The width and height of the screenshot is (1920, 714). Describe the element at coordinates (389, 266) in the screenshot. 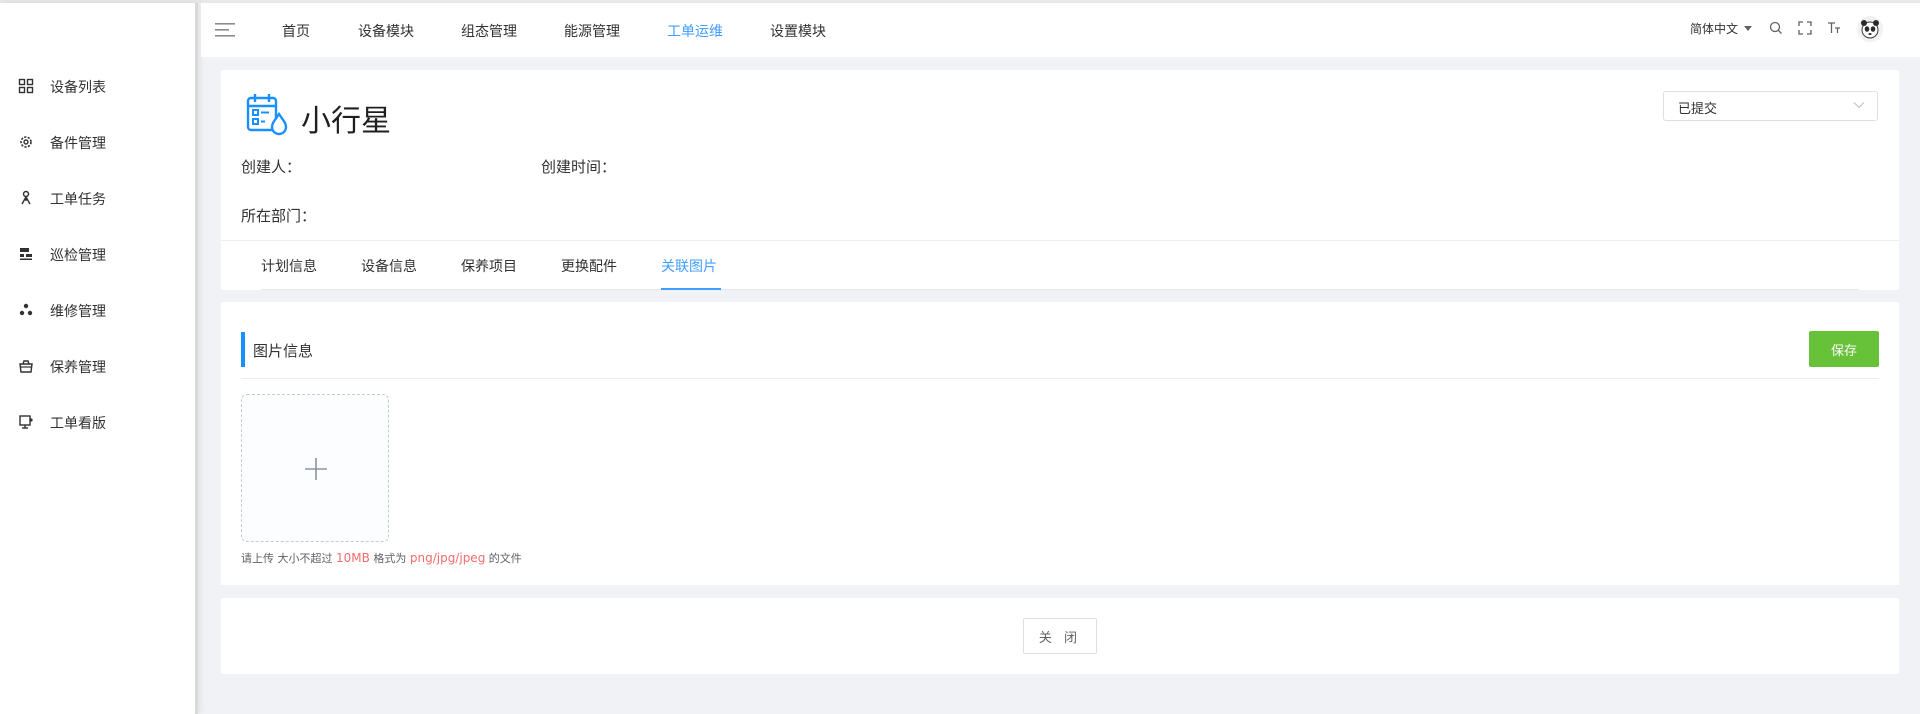

I see `tab-device-info: 设备信息` at that location.